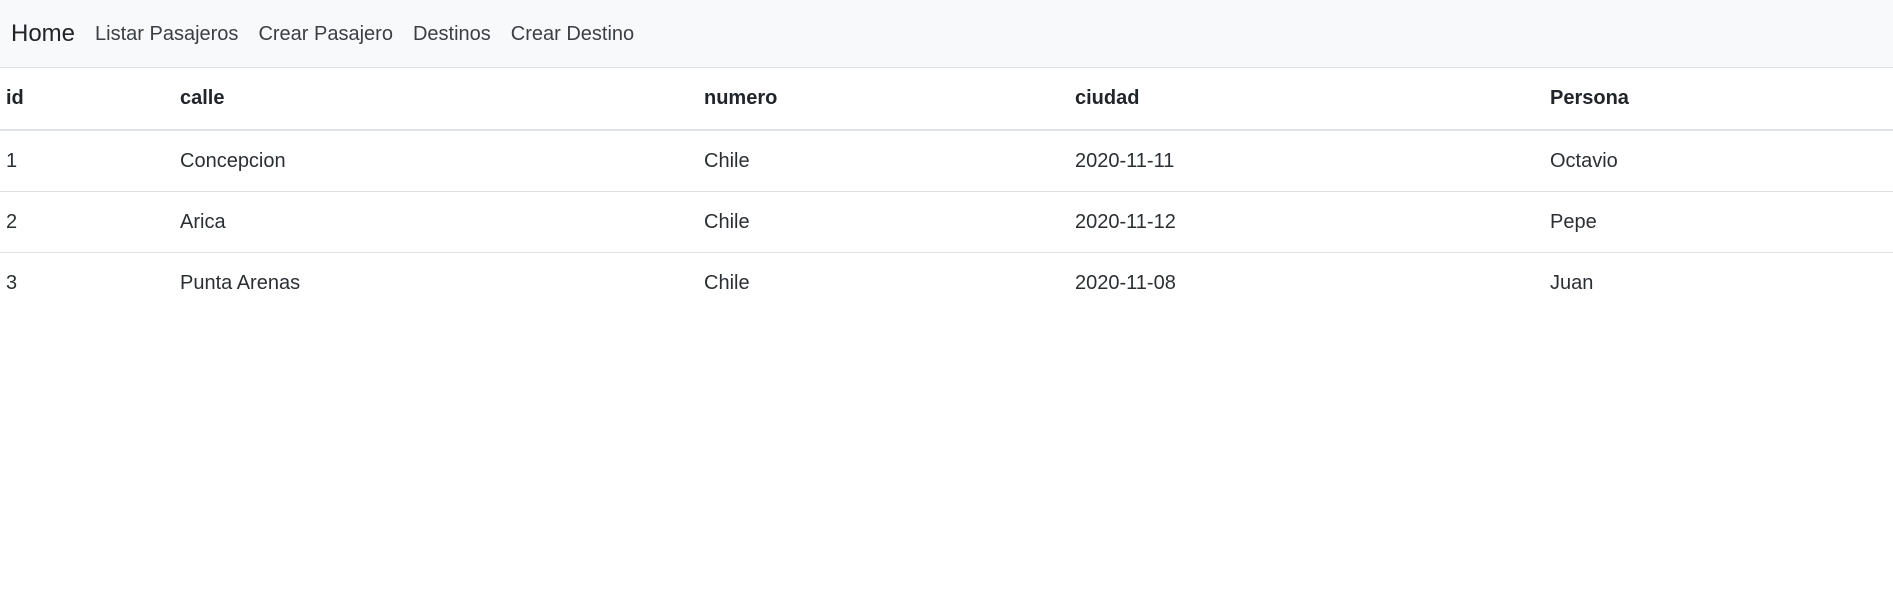  What do you see at coordinates (1306, 99) in the screenshot?
I see `column-header-ciudad: ciudad` at bounding box center [1306, 99].